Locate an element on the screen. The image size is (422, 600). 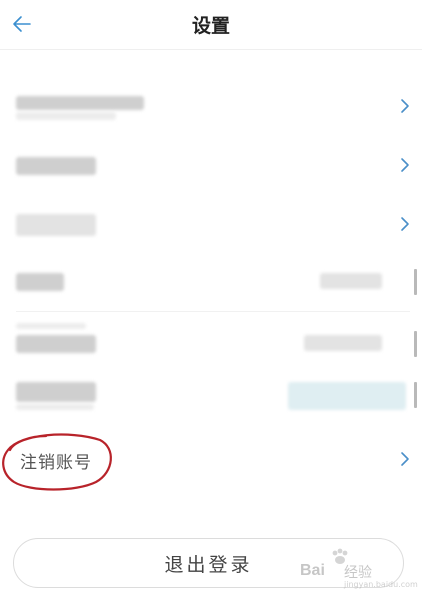
redacted-sublabel is located at coordinates (66, 116).